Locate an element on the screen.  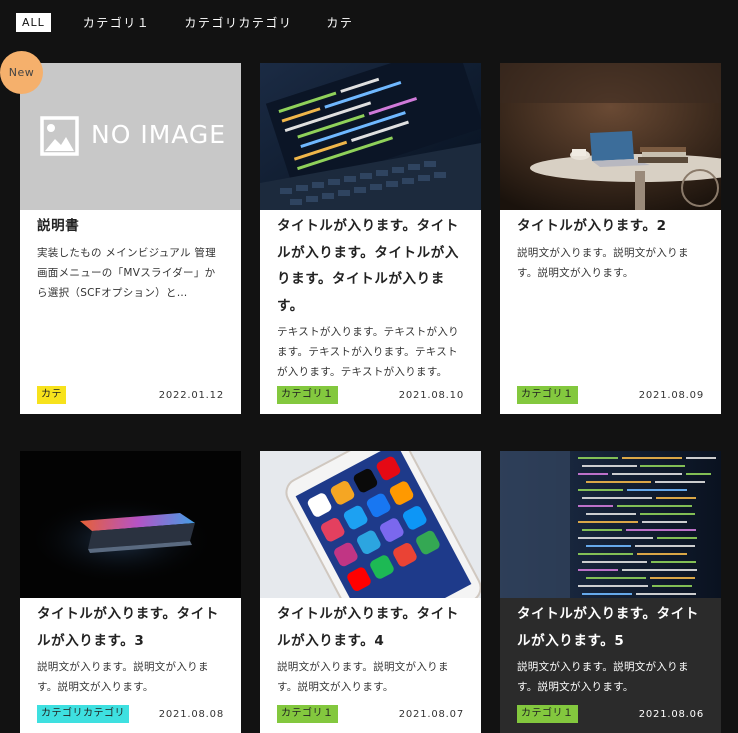
card-title: タイトルが入ります。タイトルが入ります。3 is located at coordinates (128, 627).